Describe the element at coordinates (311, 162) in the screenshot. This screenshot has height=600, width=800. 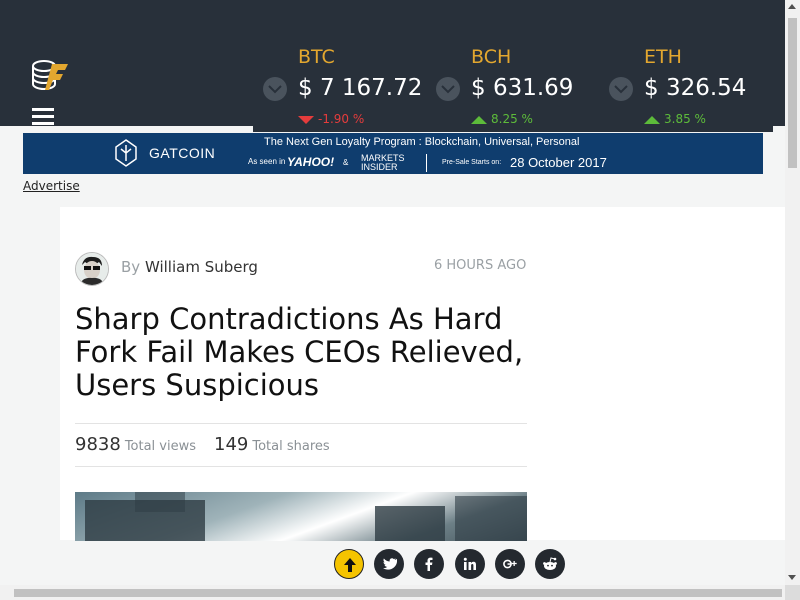
I see `ad-yahoo-logo: YAHOO!` at that location.